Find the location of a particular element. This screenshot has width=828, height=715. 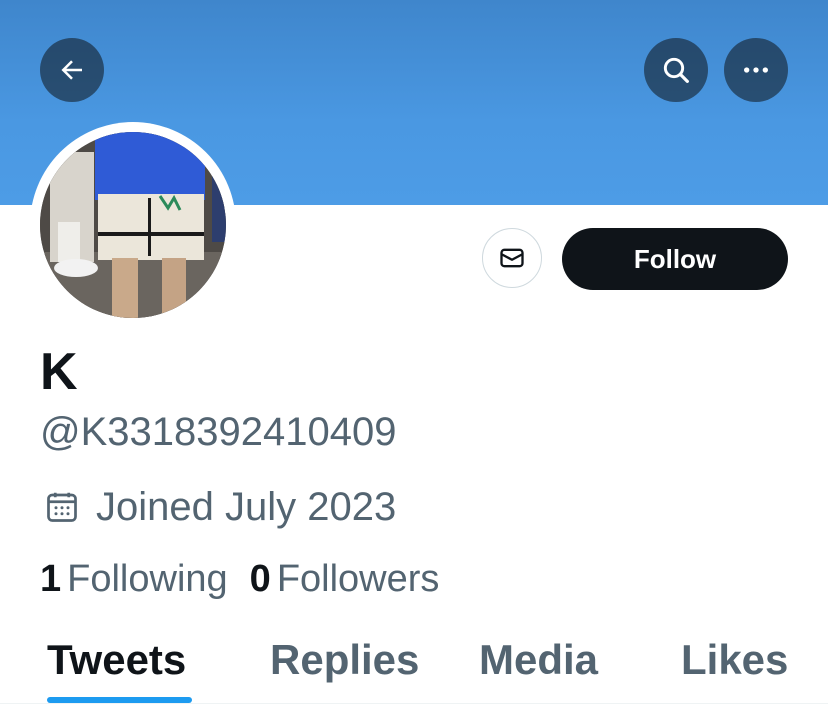

followers-count: 0 is located at coordinates (260, 578).